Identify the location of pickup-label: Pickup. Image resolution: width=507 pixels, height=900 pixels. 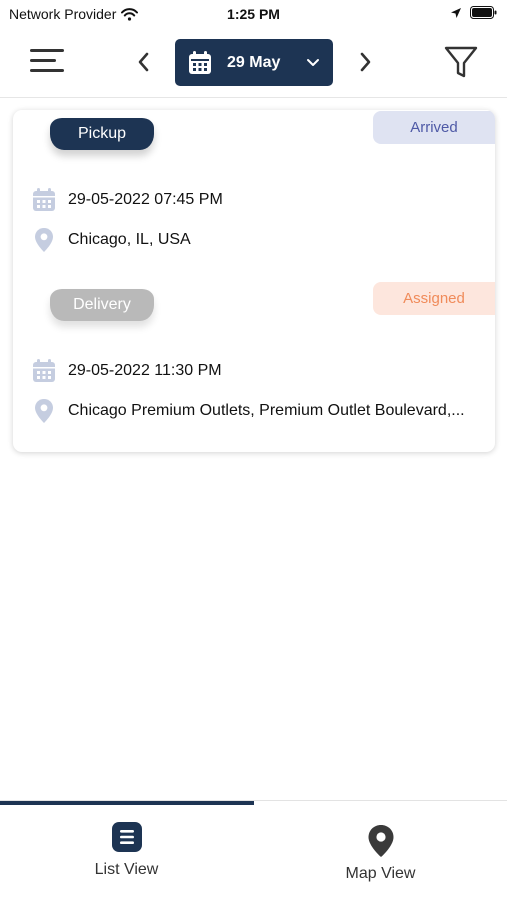
(102, 134).